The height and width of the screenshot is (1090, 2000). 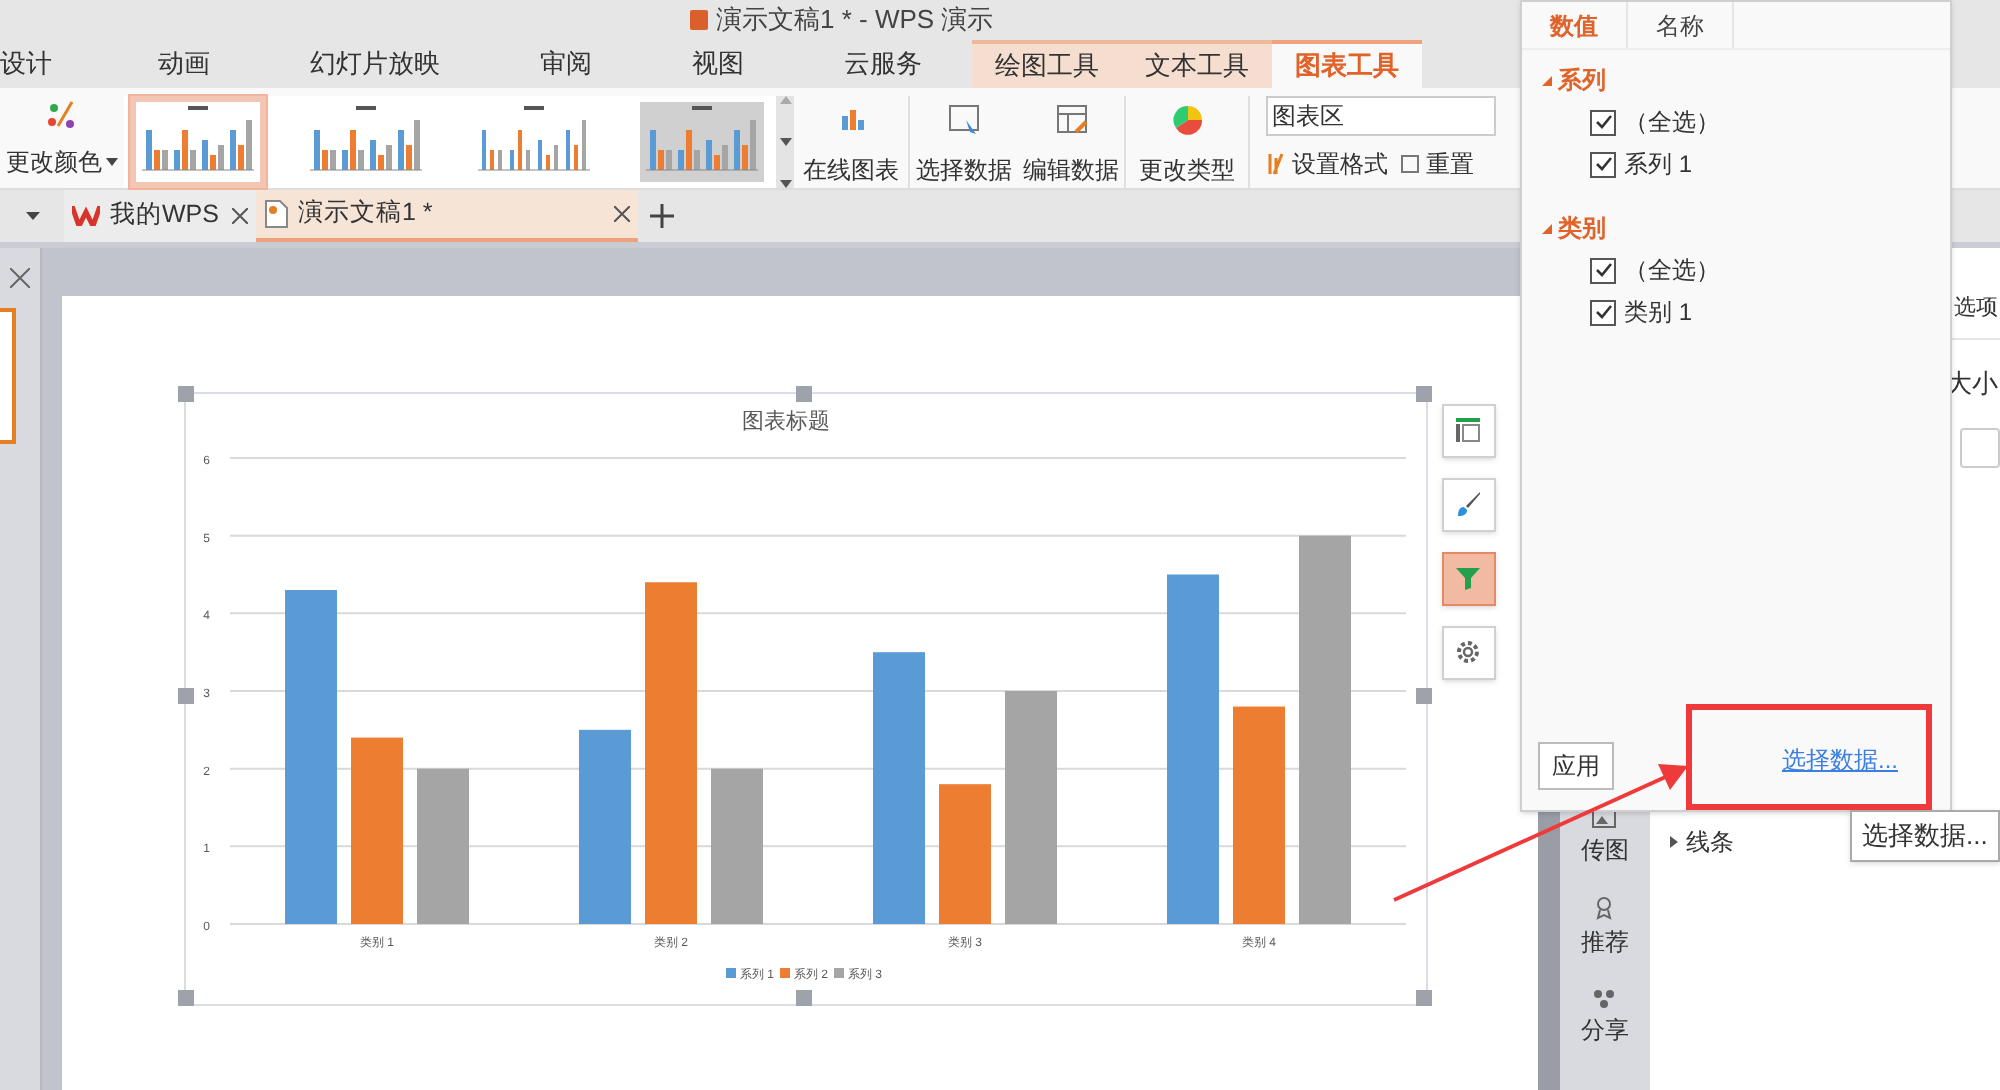 What do you see at coordinates (1276, 163) in the screenshot?
I see `format-brush-icon` at bounding box center [1276, 163].